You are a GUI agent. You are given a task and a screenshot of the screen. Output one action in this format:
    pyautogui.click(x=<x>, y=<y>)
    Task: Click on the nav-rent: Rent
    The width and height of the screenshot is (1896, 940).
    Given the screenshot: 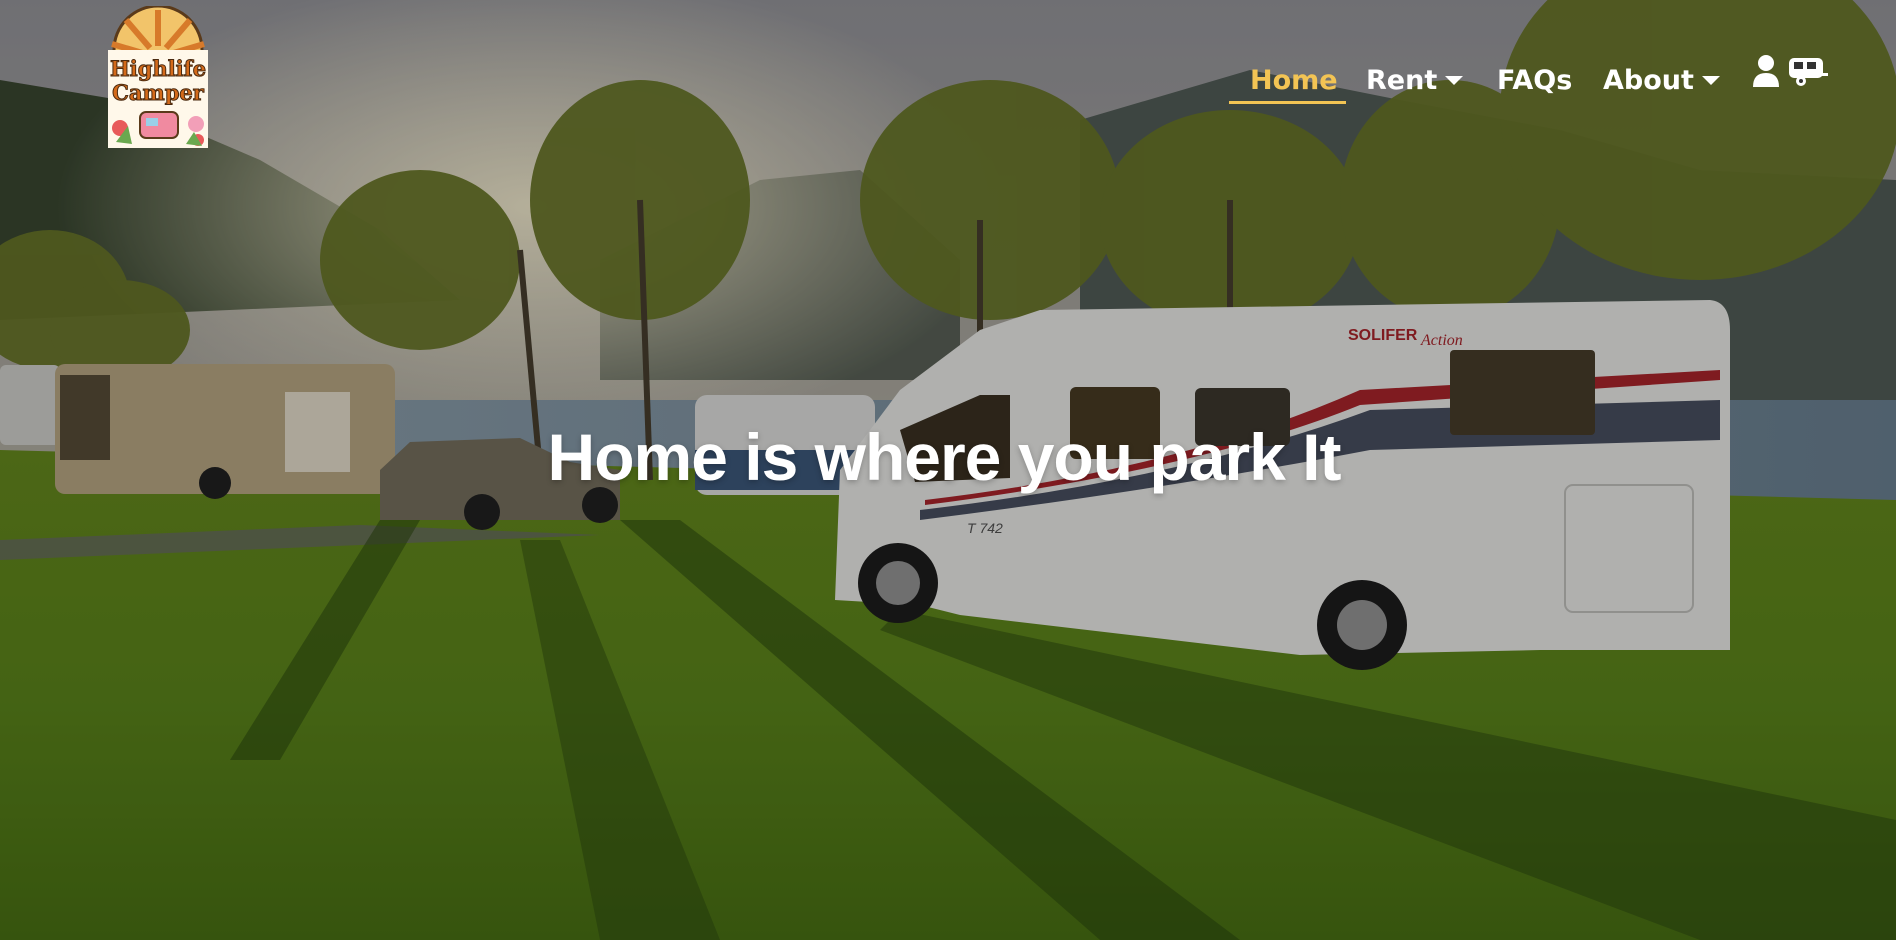 What is the action you would take?
    pyautogui.click(x=1415, y=80)
    